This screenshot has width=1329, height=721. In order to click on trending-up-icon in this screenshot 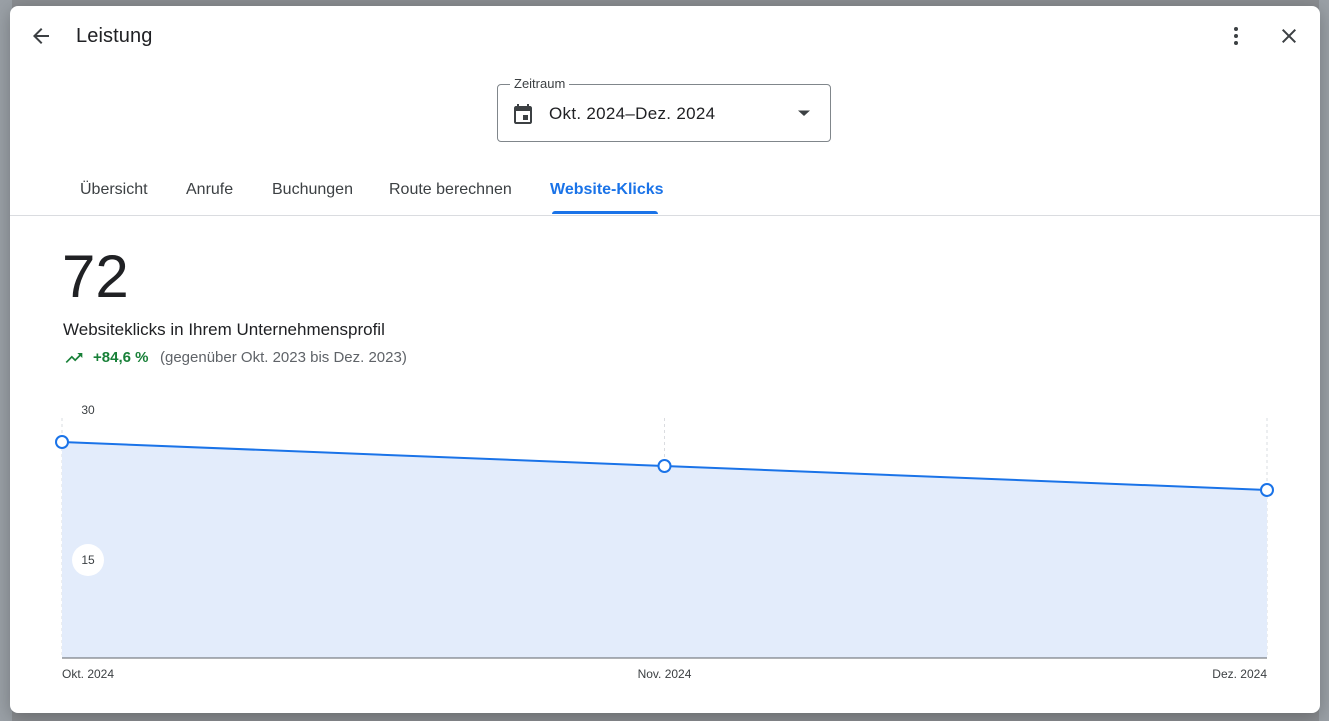, I will do `click(74, 358)`.